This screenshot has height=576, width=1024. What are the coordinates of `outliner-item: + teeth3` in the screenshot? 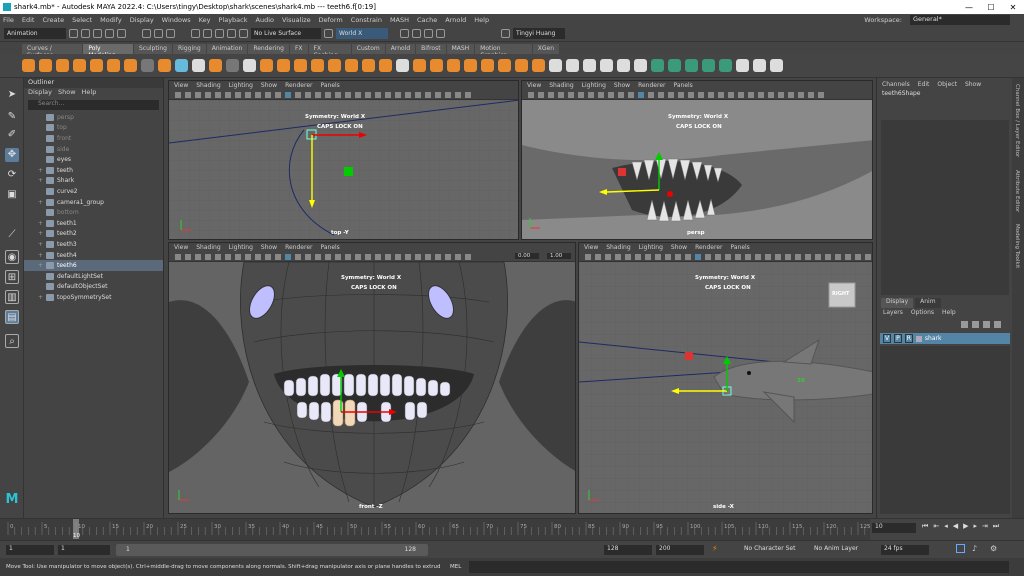 It's located at (93, 244).